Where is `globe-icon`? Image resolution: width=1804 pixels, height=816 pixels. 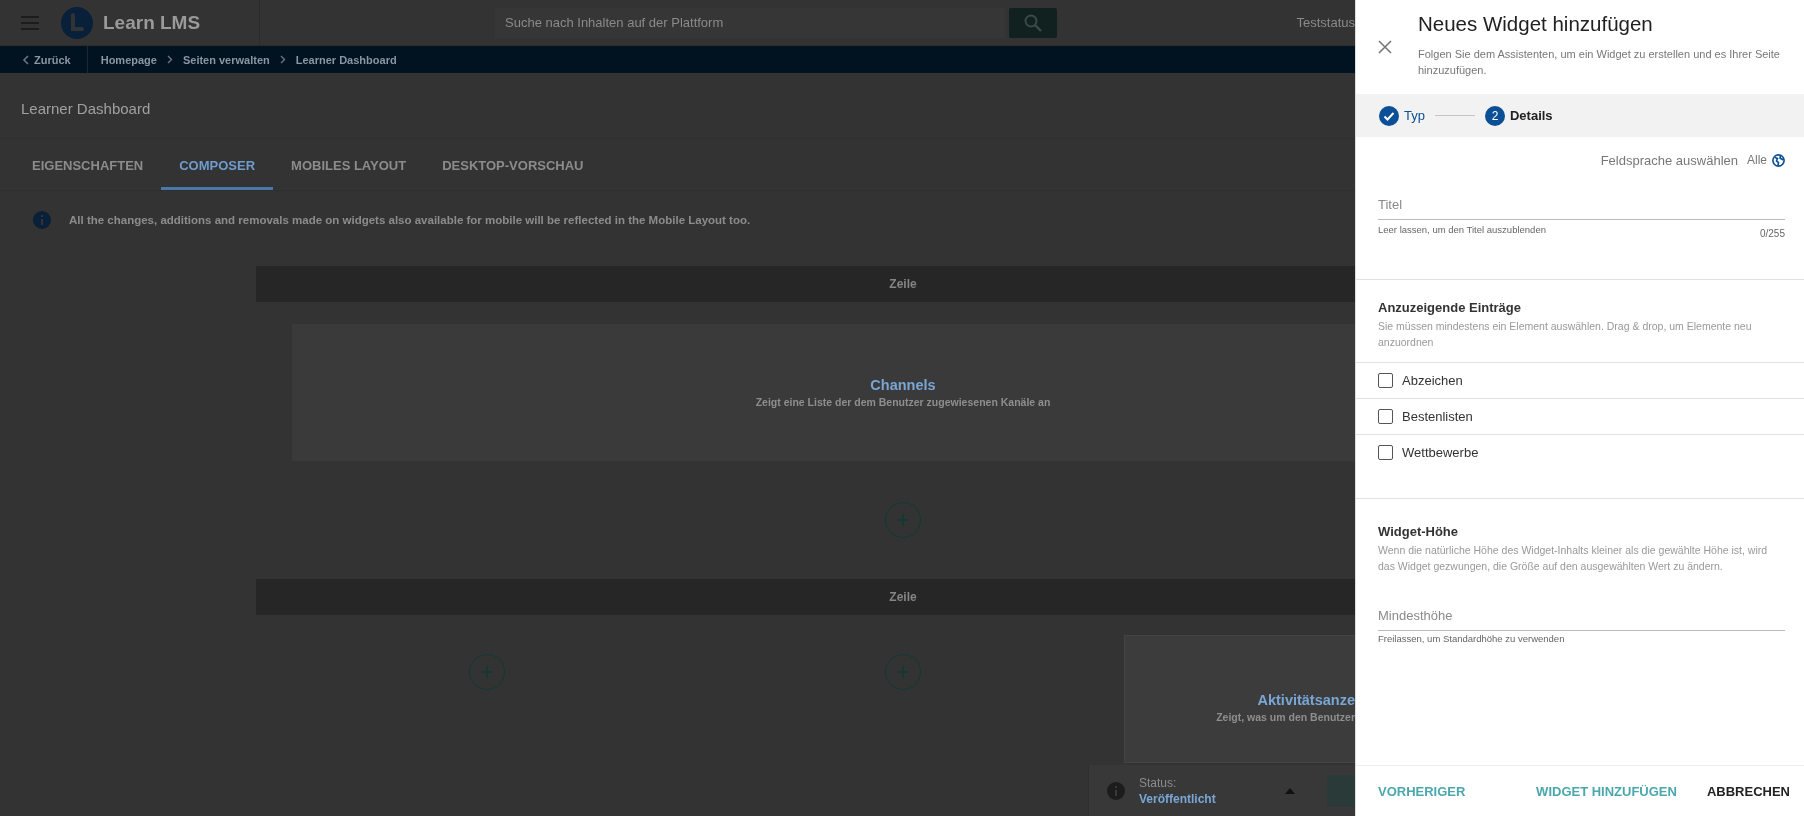 globe-icon is located at coordinates (1778, 160).